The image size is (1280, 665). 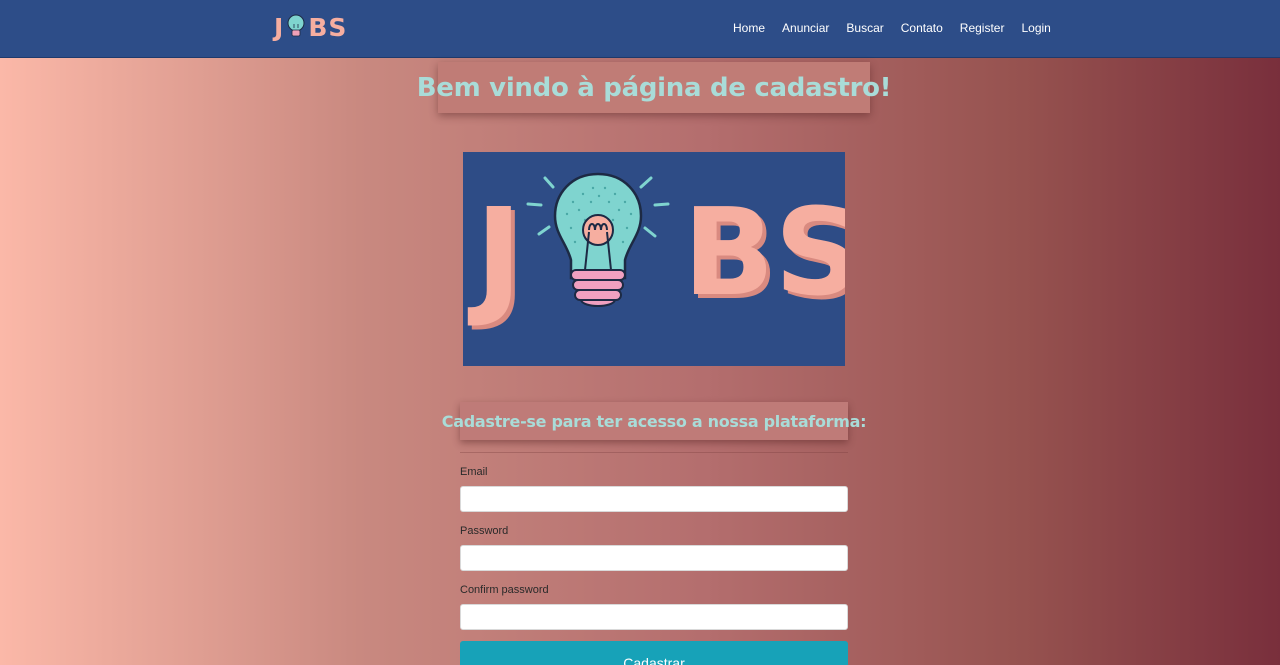 I want to click on confirm-password-field, so click(x=654, y=617).